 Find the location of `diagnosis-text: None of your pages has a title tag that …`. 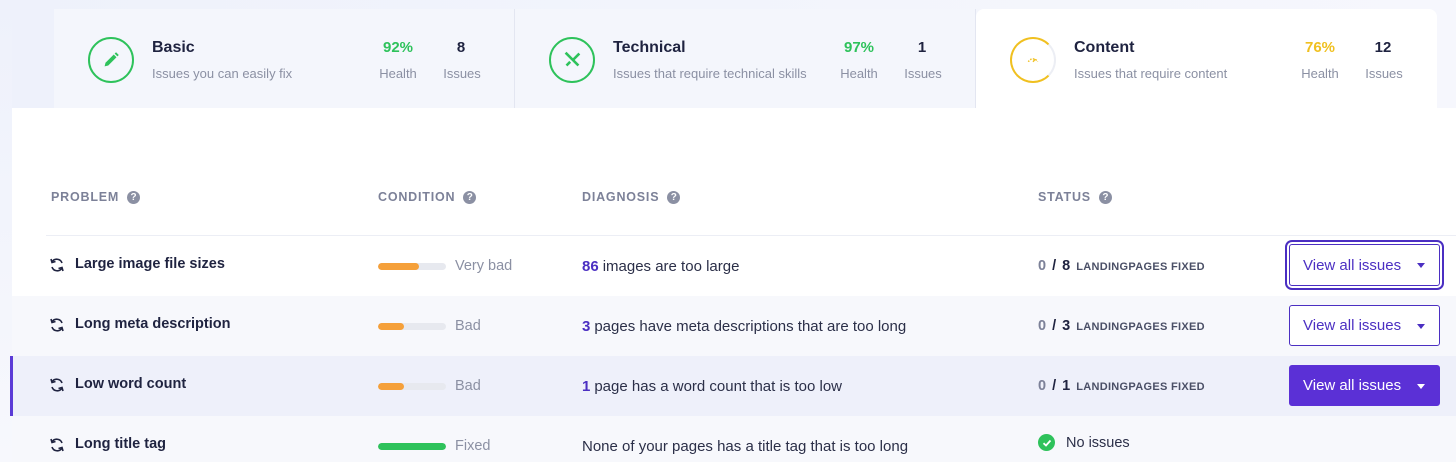

diagnosis-text: None of your pages has a title tag that … is located at coordinates (745, 446).